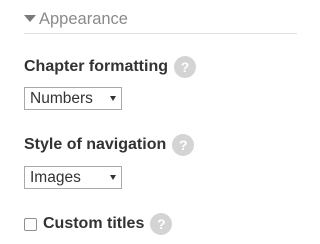 This screenshot has width=320, height=244. I want to click on chapter-formatting-label: Chapter formatting ?, so click(110, 67).